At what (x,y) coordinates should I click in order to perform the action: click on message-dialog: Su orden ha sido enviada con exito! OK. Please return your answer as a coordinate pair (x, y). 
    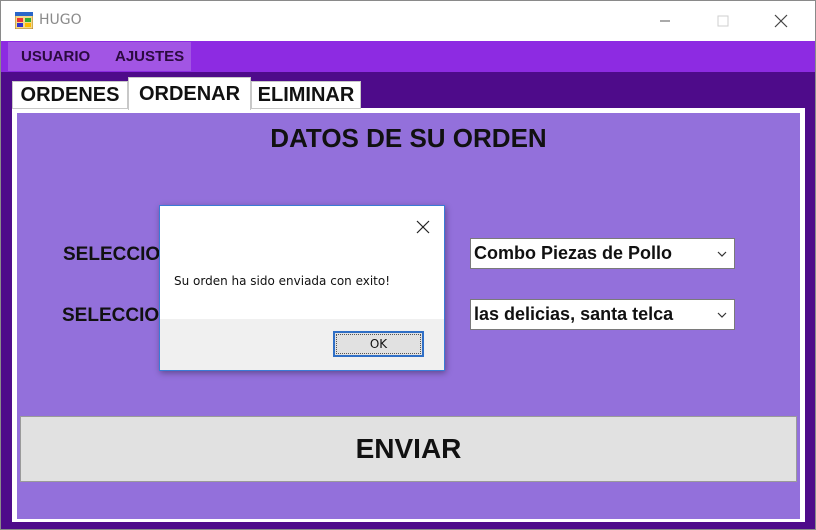
    Looking at the image, I should click on (302, 288).